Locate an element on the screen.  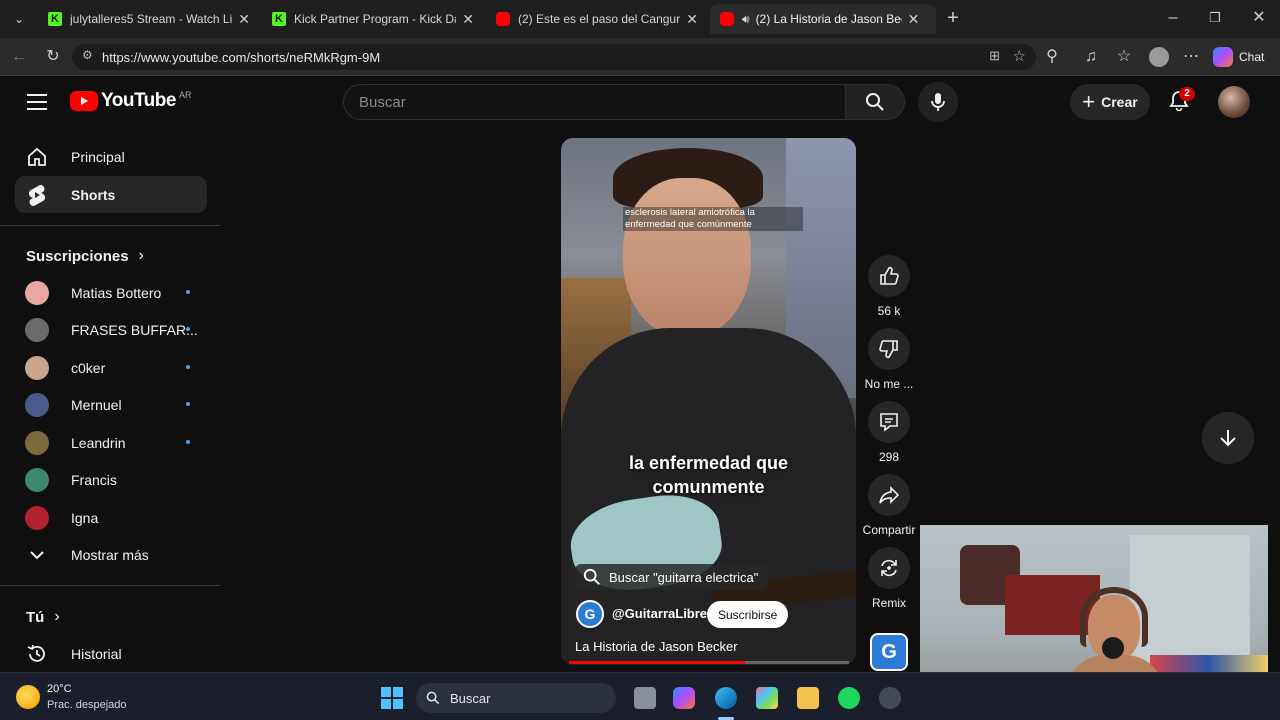
taskbar-search: Buscar is located at coordinates (516, 698).